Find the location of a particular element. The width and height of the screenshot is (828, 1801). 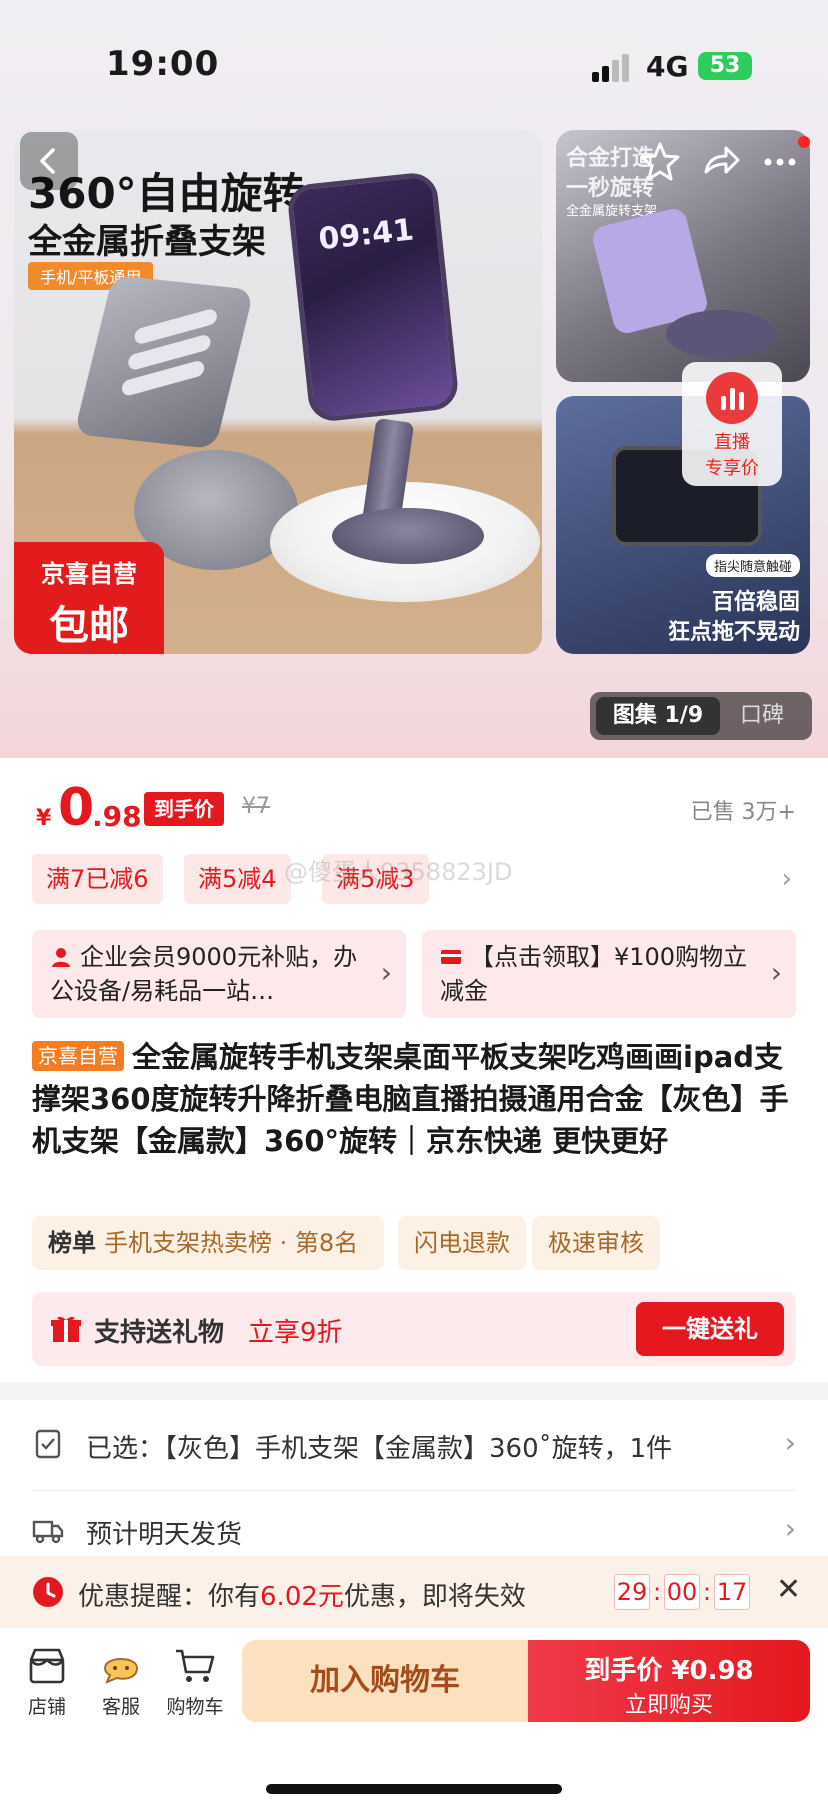

chevron-left-icon is located at coordinates (47, 161).